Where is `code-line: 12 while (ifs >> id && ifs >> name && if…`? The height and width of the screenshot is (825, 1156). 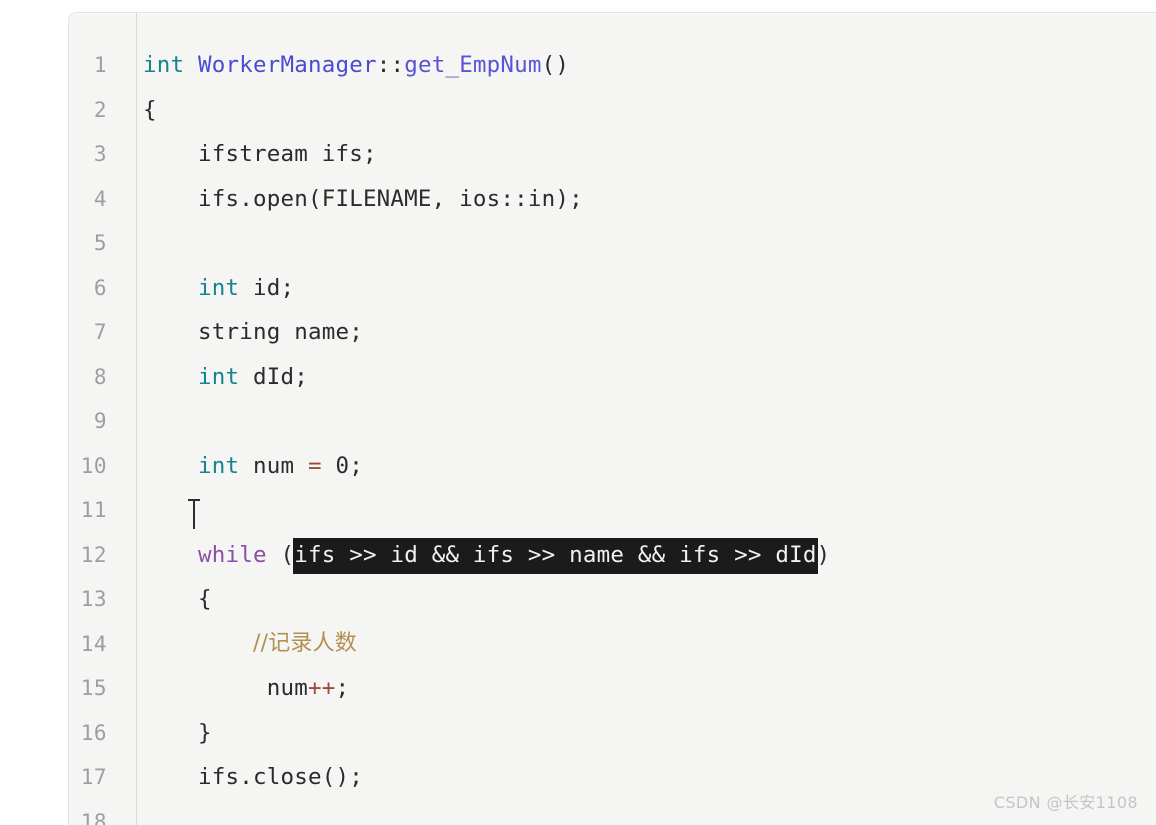 code-line: 12 while (ifs >> id && ifs >> name && if… is located at coordinates (612, 555).